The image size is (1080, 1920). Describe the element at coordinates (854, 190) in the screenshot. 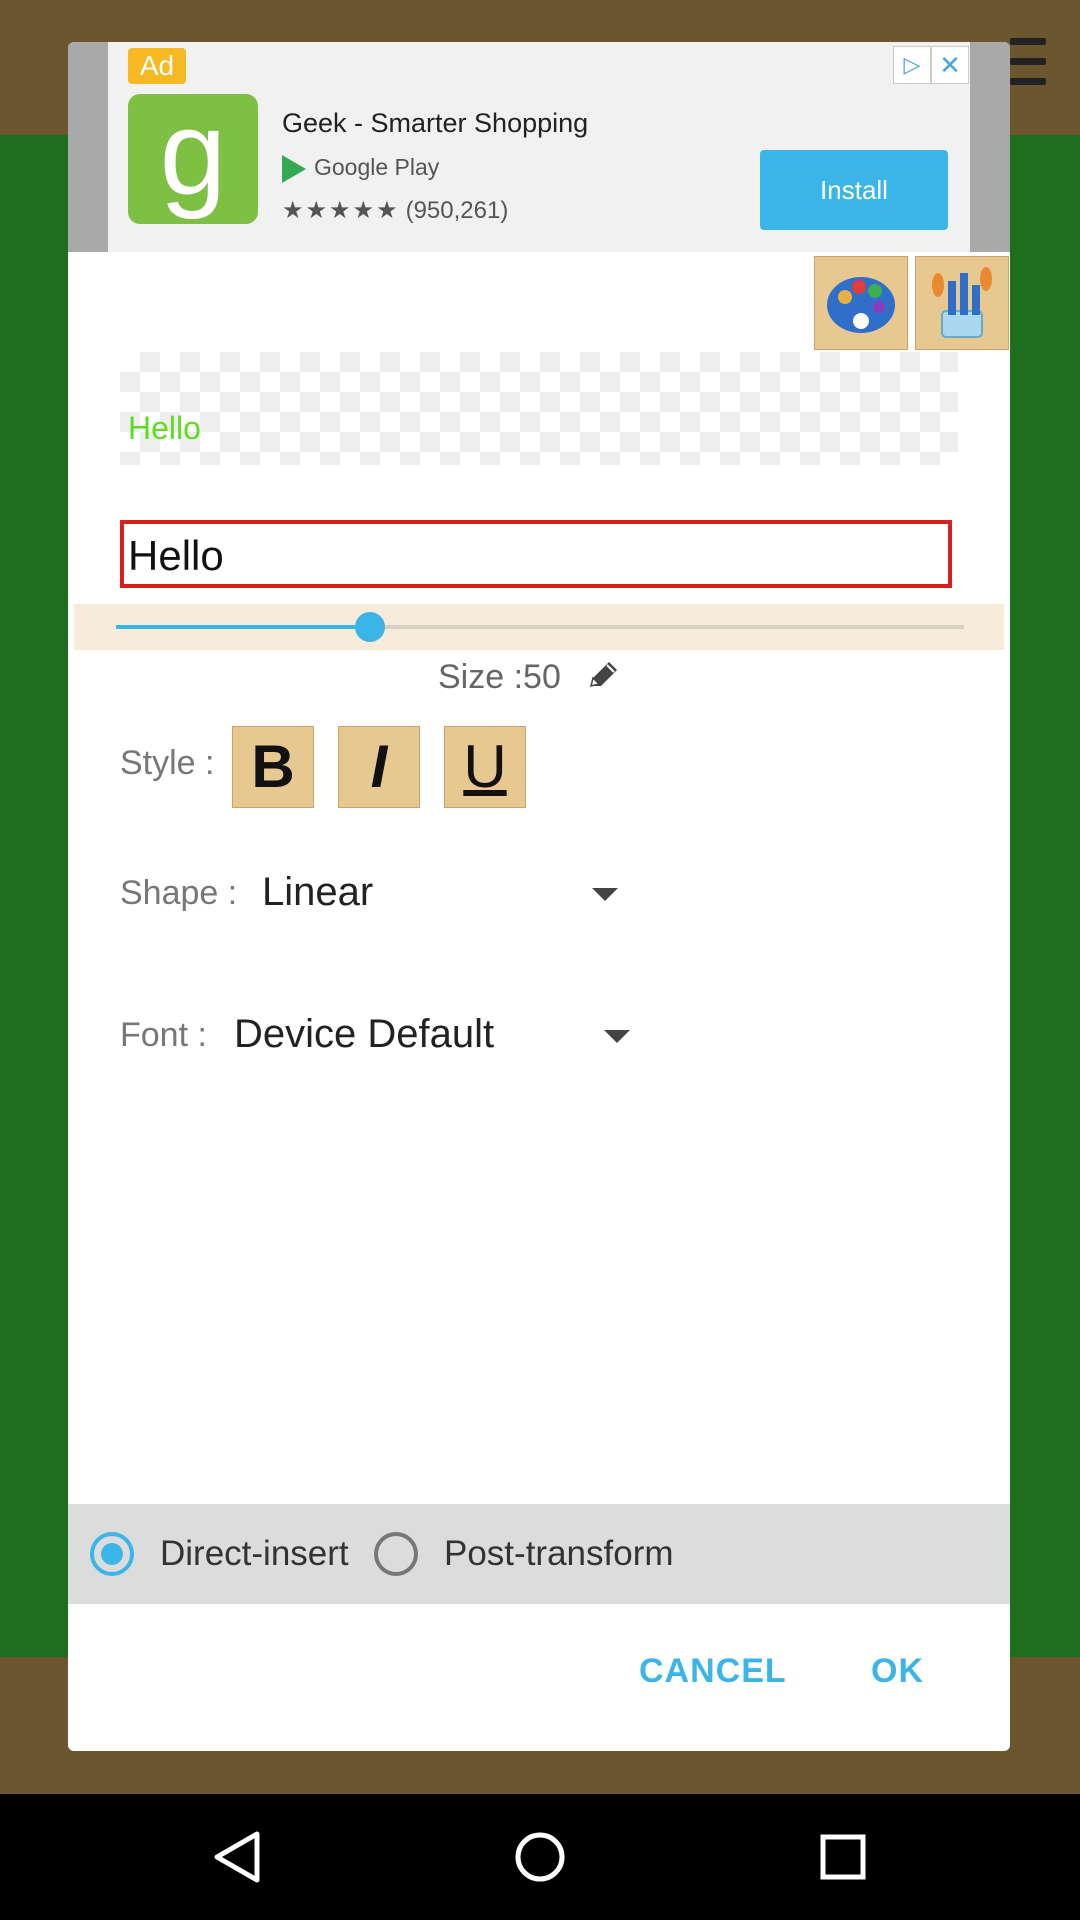

I see `install-button: Install` at that location.